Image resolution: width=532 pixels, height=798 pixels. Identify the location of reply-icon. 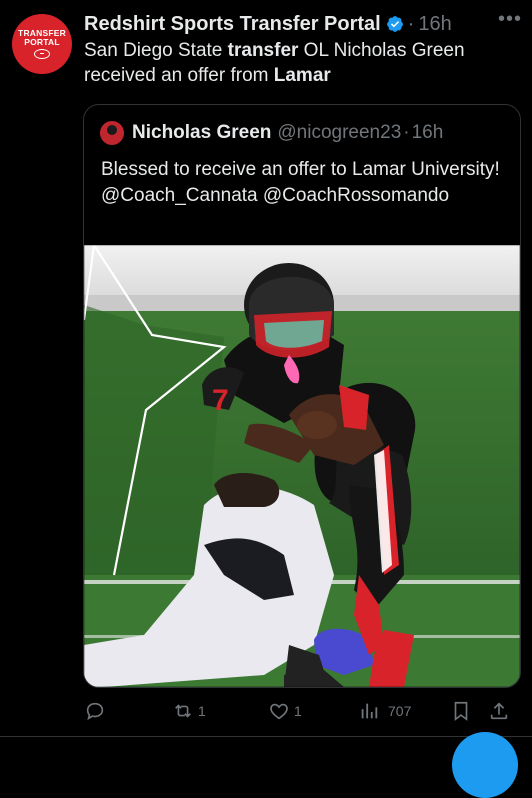
(95, 711).